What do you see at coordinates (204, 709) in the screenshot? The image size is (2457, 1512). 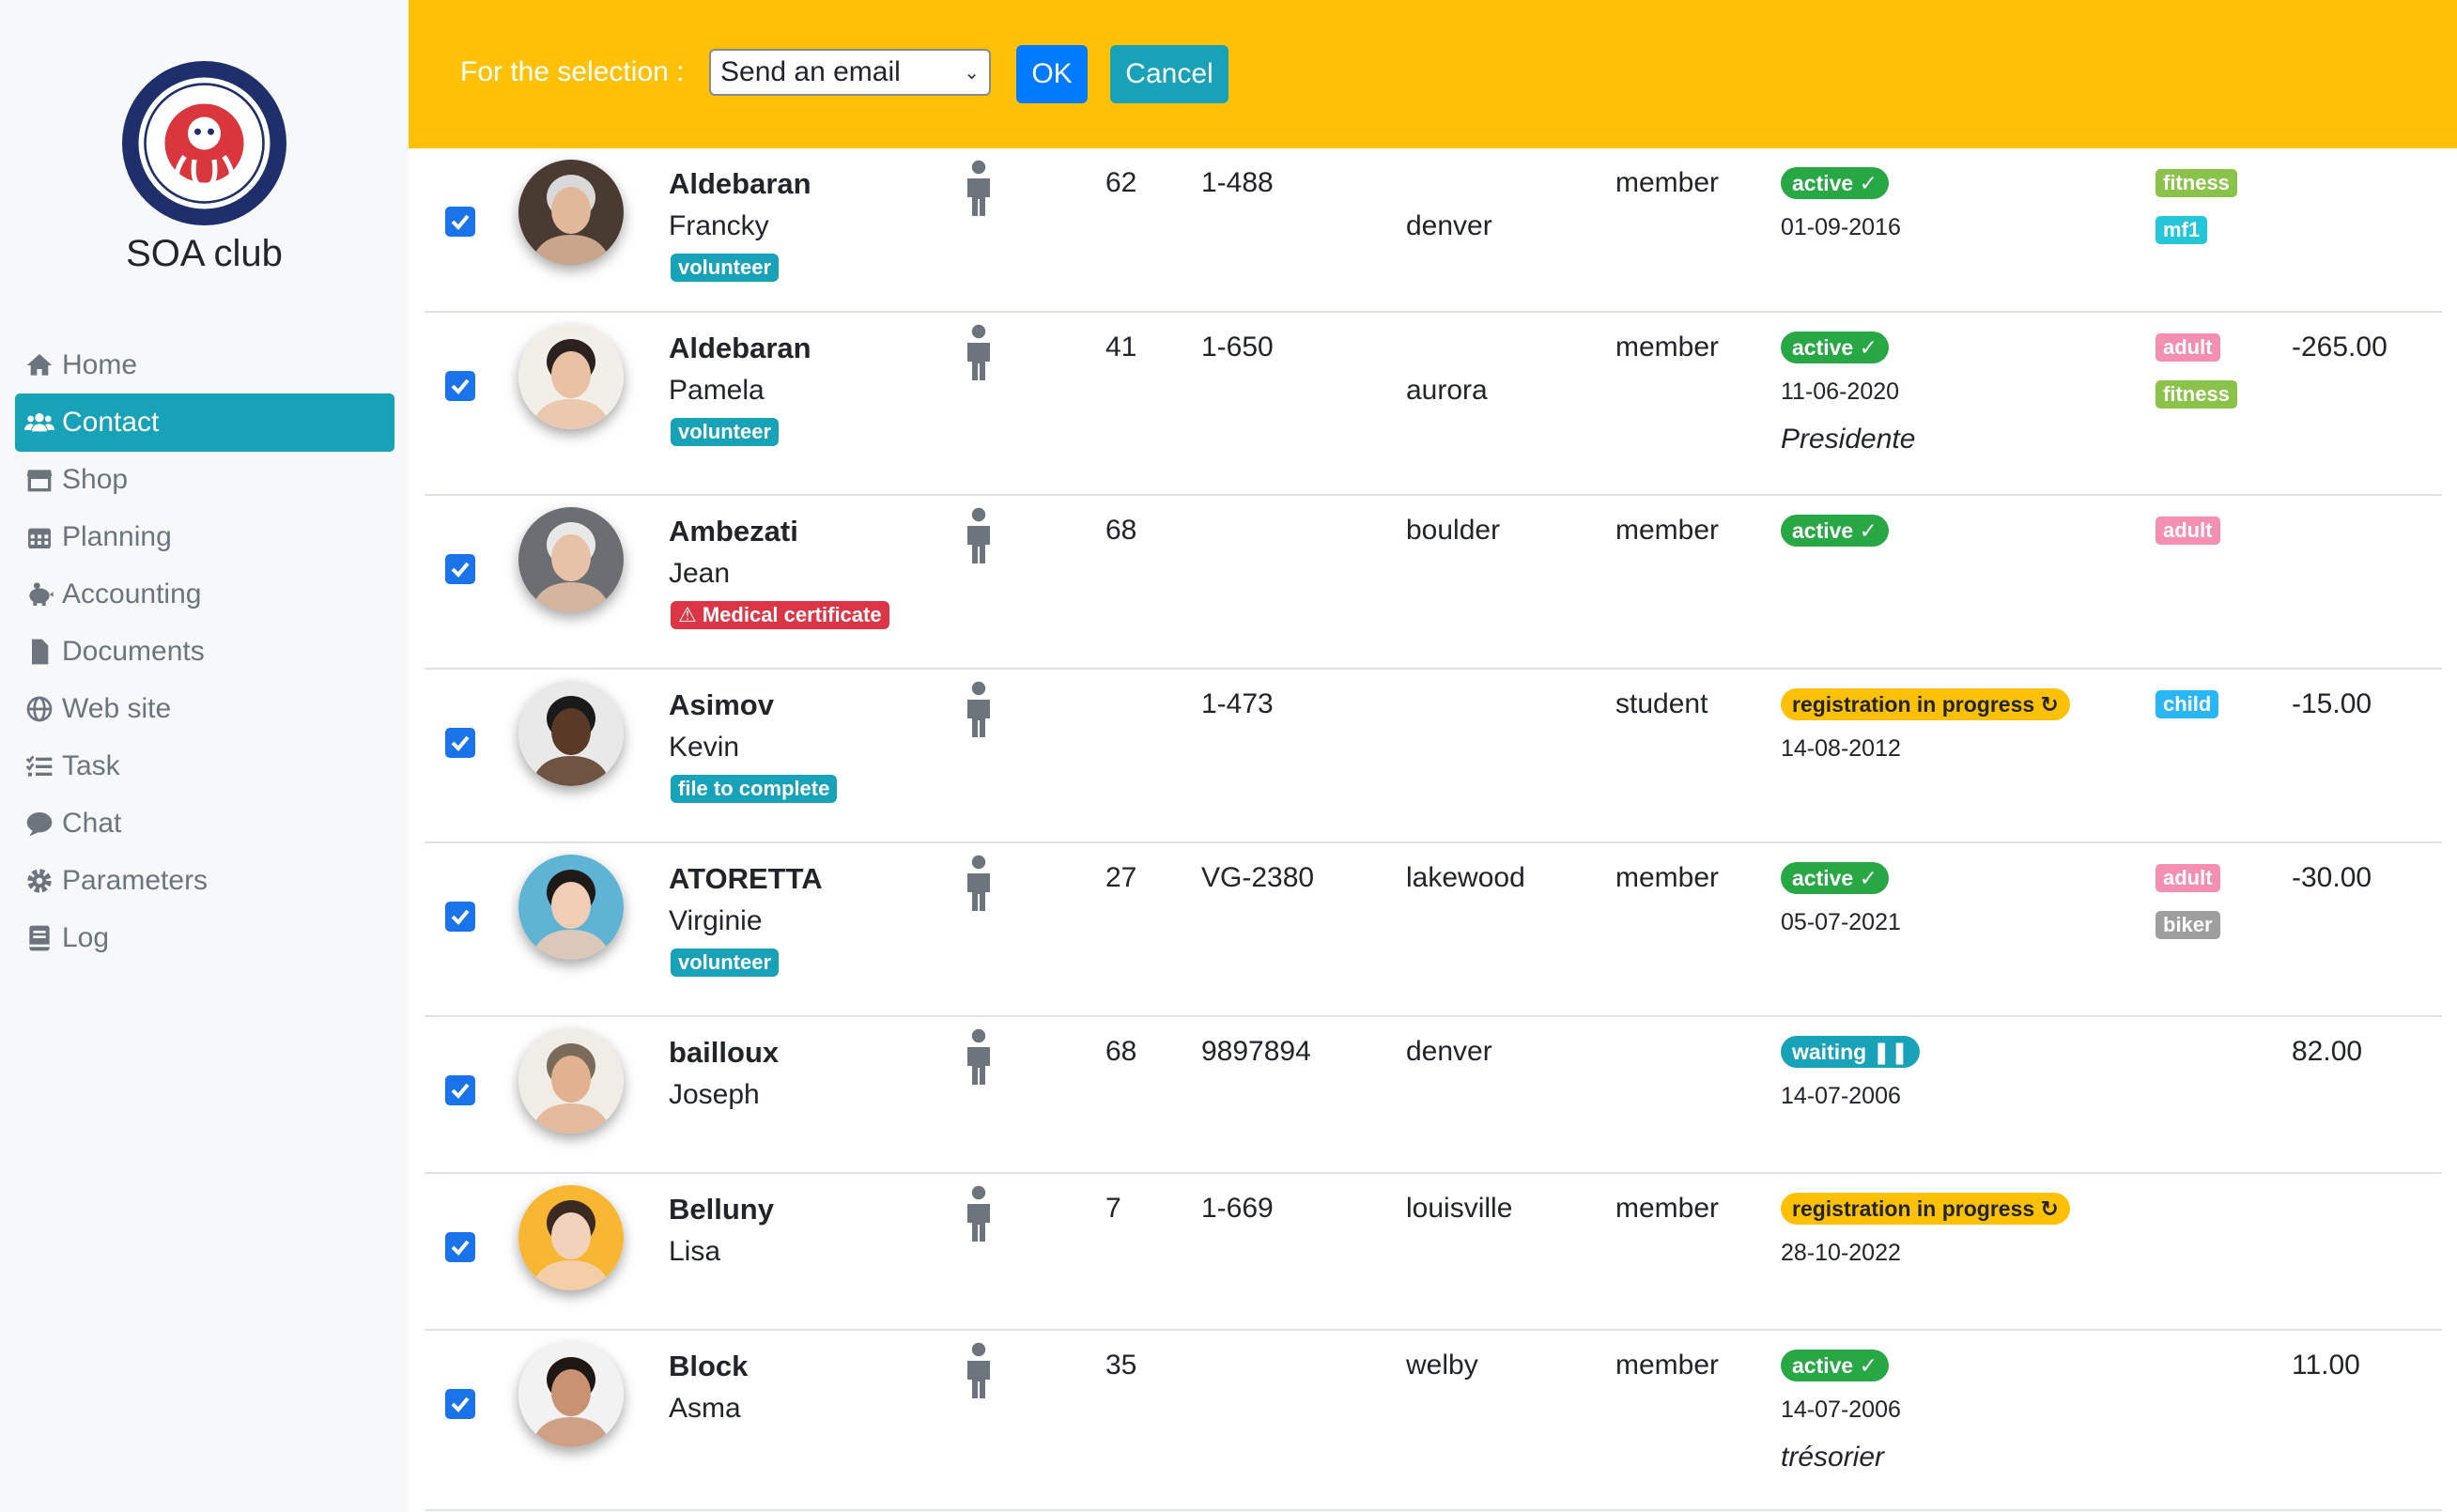 I see `sidebar-item-website: Web site` at bounding box center [204, 709].